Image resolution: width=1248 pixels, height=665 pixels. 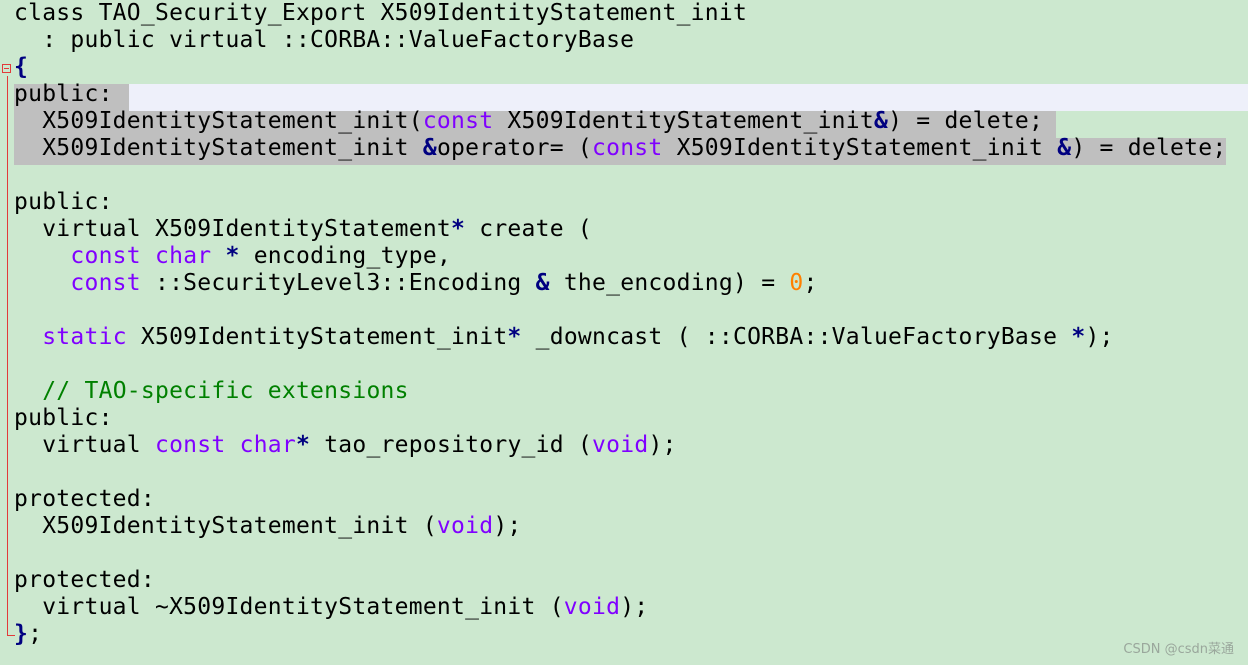 I want to click on code-line-16: public:, so click(x=63, y=418).